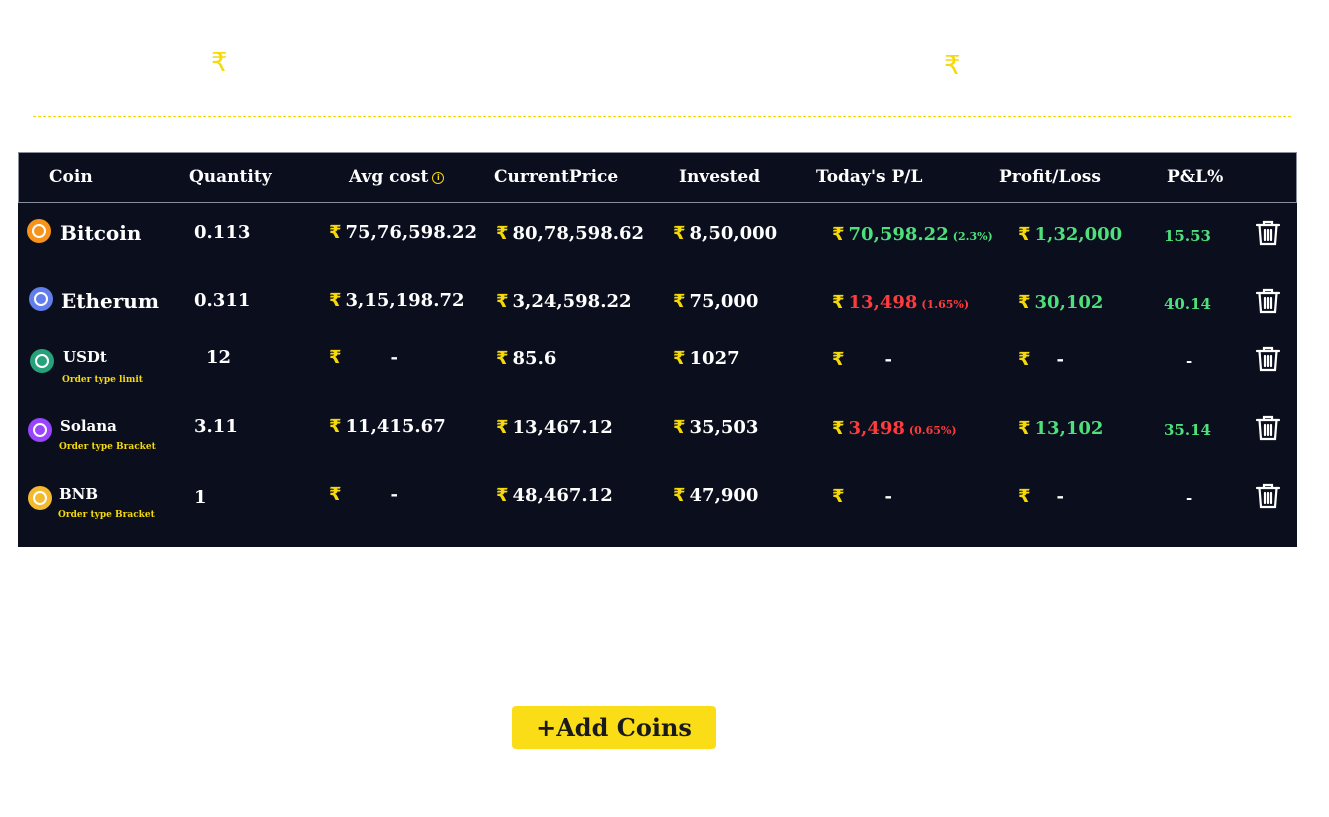  I want to click on money-cell: ₹85.6, so click(526, 358).